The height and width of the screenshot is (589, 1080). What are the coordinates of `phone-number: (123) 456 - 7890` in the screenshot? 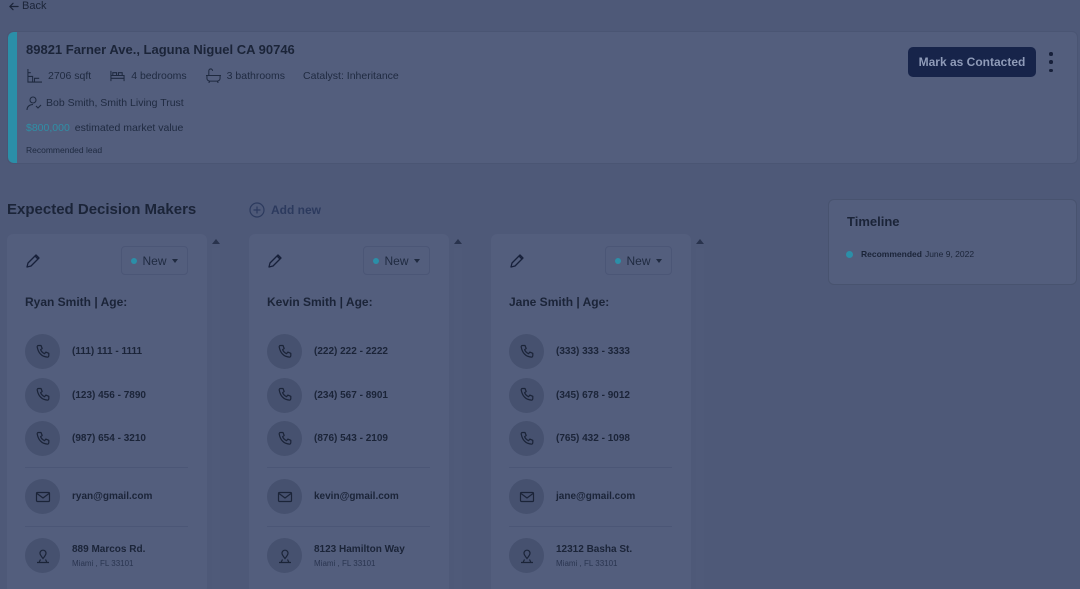 It's located at (109, 395).